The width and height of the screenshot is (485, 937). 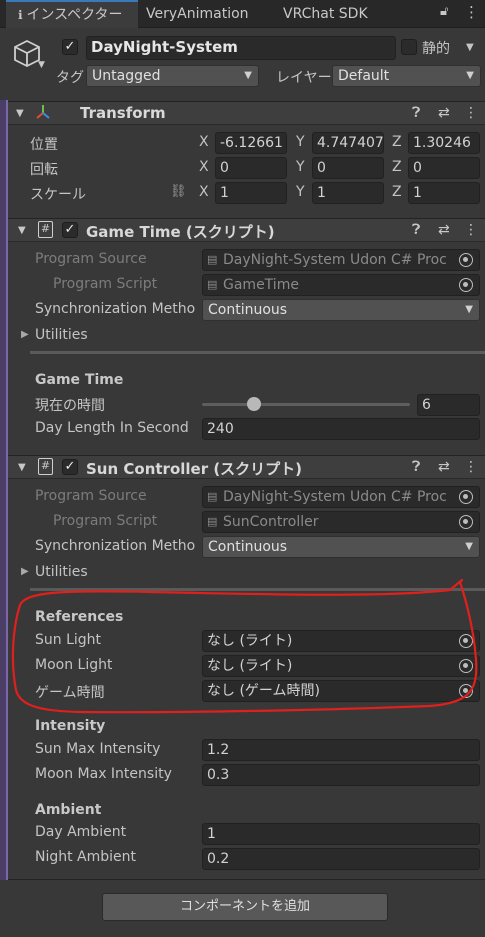 I want to click on moon-light-label: Moon Light, so click(x=74, y=665).